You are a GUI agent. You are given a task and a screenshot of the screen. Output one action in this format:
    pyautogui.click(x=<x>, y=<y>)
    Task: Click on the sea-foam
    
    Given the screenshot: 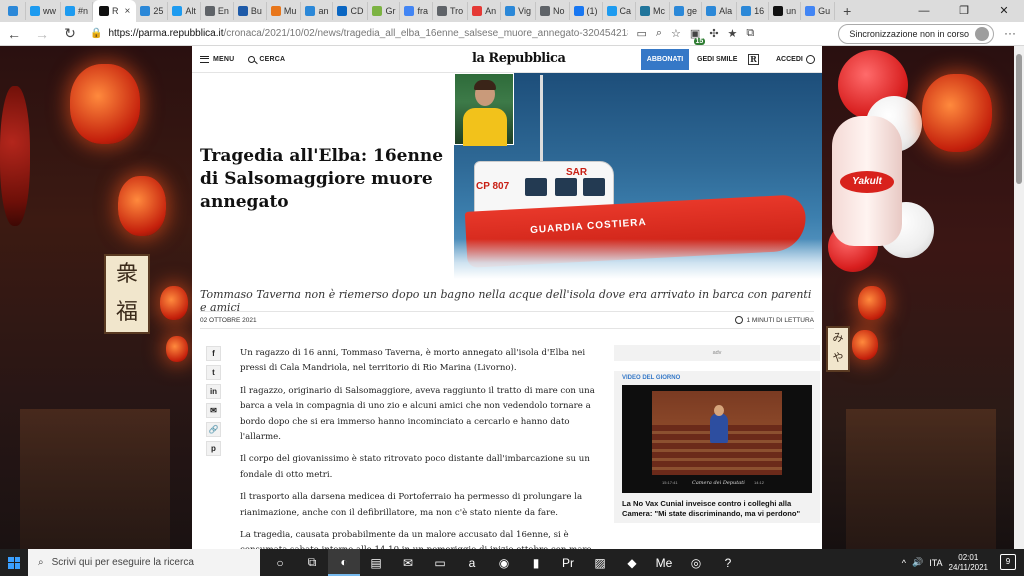 What is the action you would take?
    pyautogui.click(x=638, y=259)
    